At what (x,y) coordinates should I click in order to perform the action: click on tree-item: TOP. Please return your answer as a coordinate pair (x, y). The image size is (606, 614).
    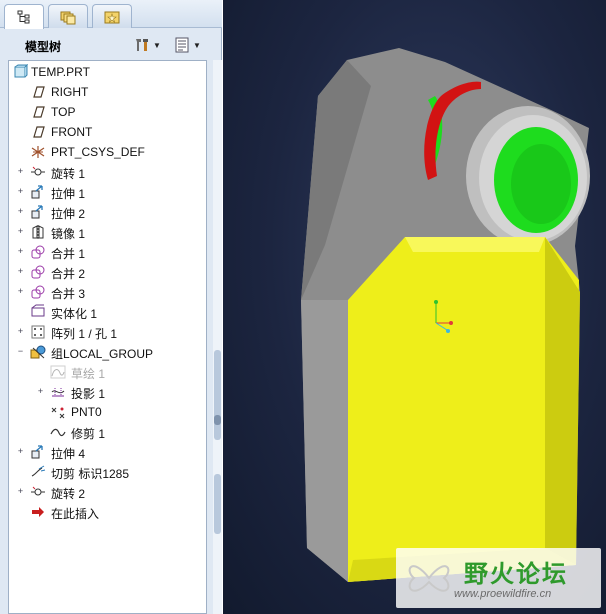
    Looking at the image, I should click on (107, 112).